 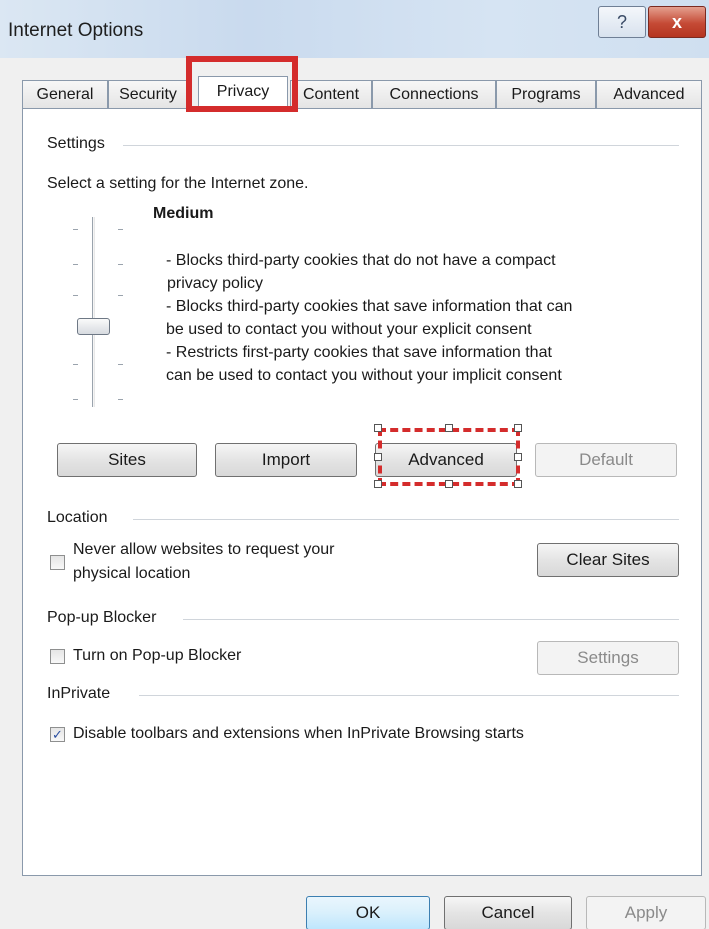 I want to click on clear-sites-button: Clear Sites, so click(x=608, y=560).